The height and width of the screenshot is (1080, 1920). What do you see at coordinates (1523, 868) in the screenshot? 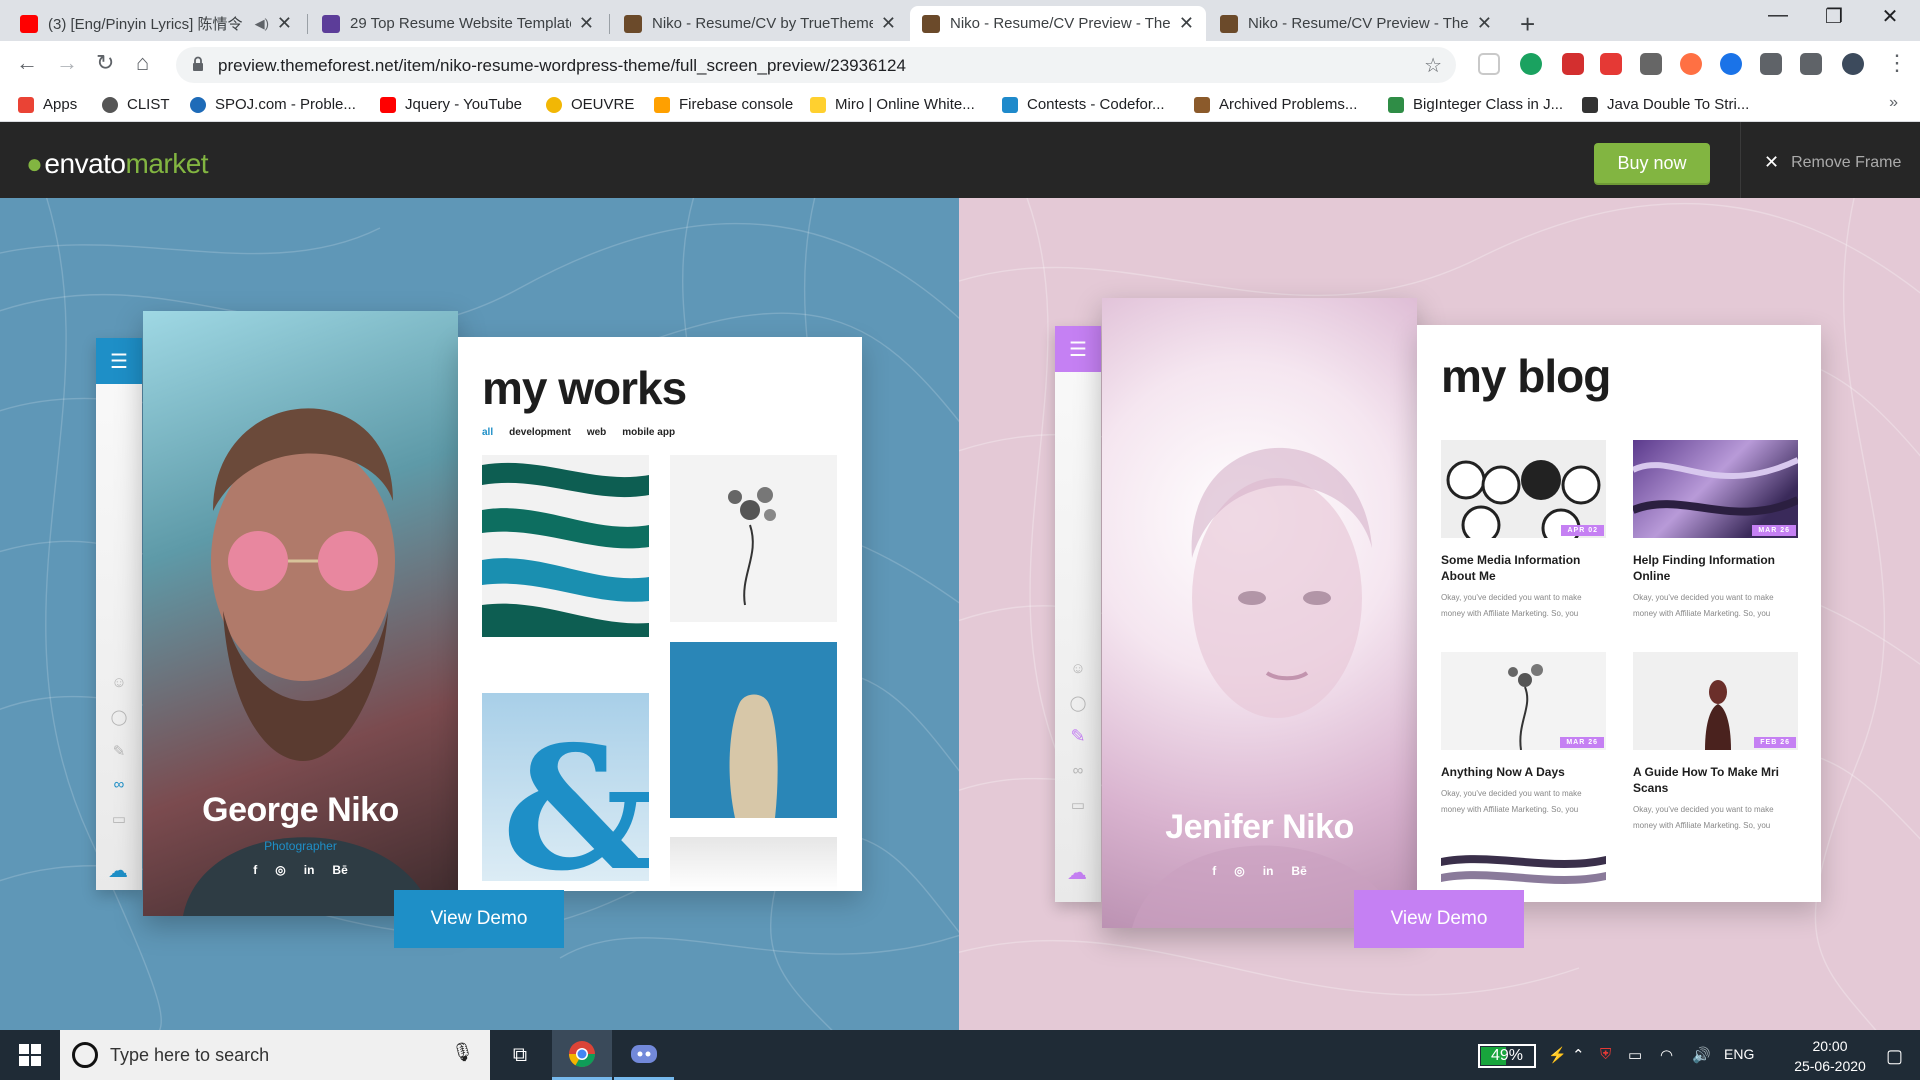
I see `blog-post-thumbnail-partial` at bounding box center [1523, 868].